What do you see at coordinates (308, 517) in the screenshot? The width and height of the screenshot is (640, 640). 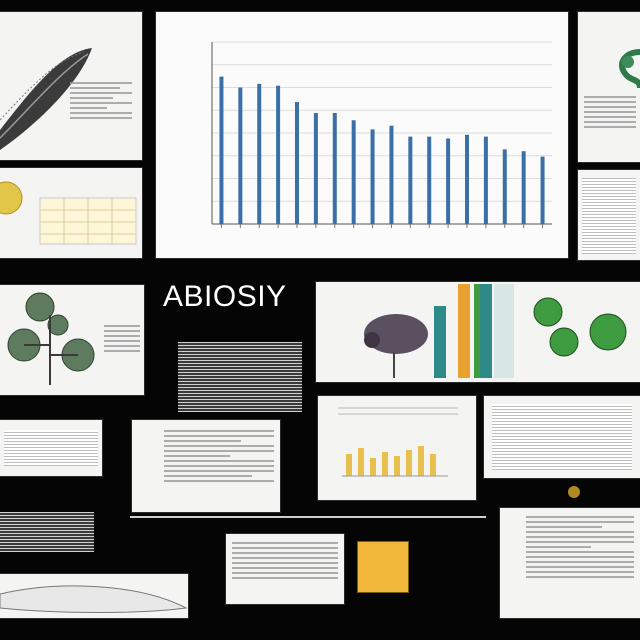 I see `divider` at bounding box center [308, 517].